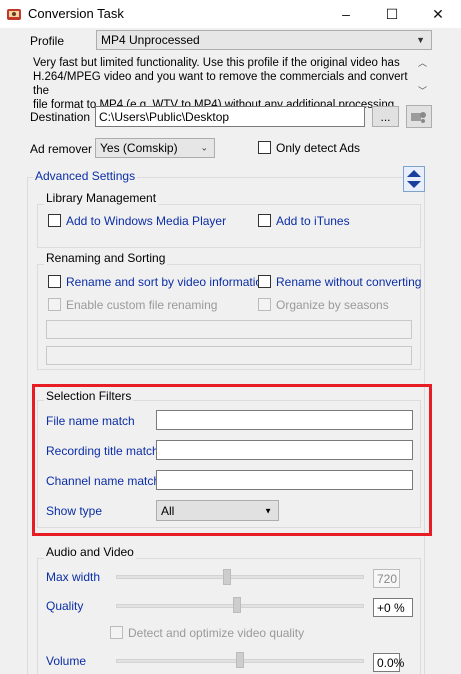  Describe the element at coordinates (103, 481) in the screenshot. I see `channel-name-match-label: Channel name match` at that location.